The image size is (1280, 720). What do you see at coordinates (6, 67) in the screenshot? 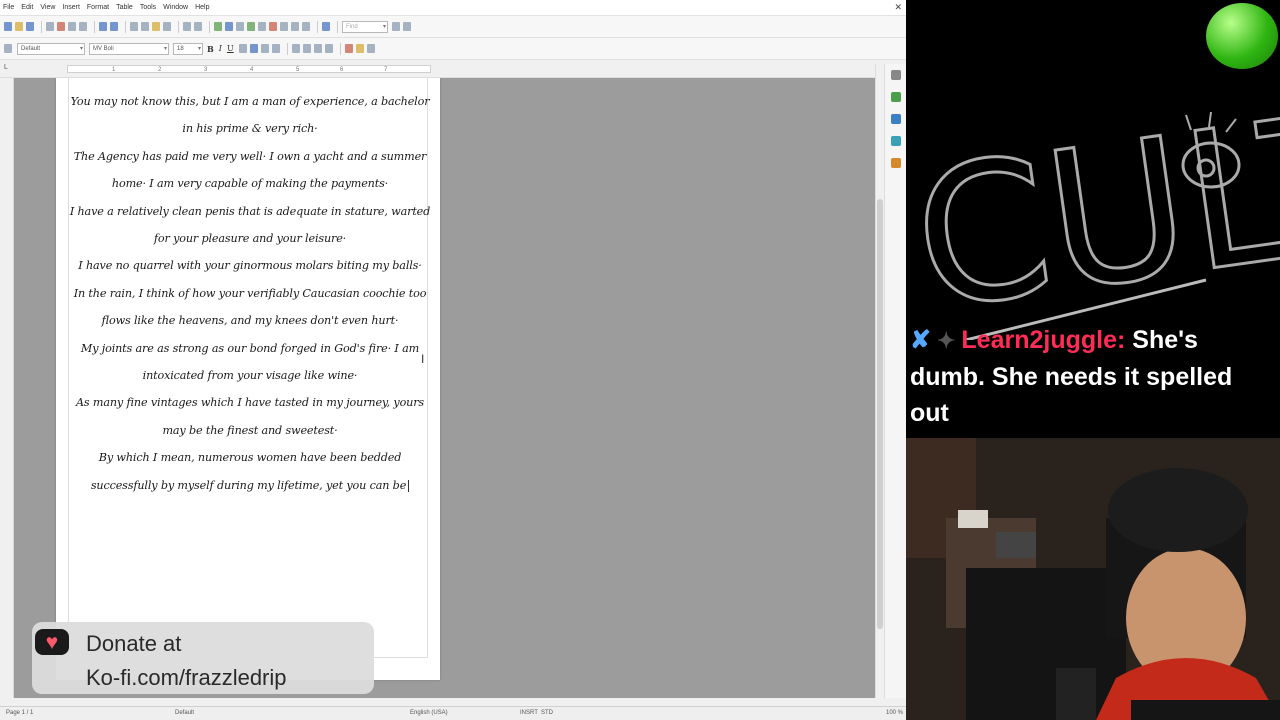
I see `tab-stop-selector: L` at bounding box center [6, 67].